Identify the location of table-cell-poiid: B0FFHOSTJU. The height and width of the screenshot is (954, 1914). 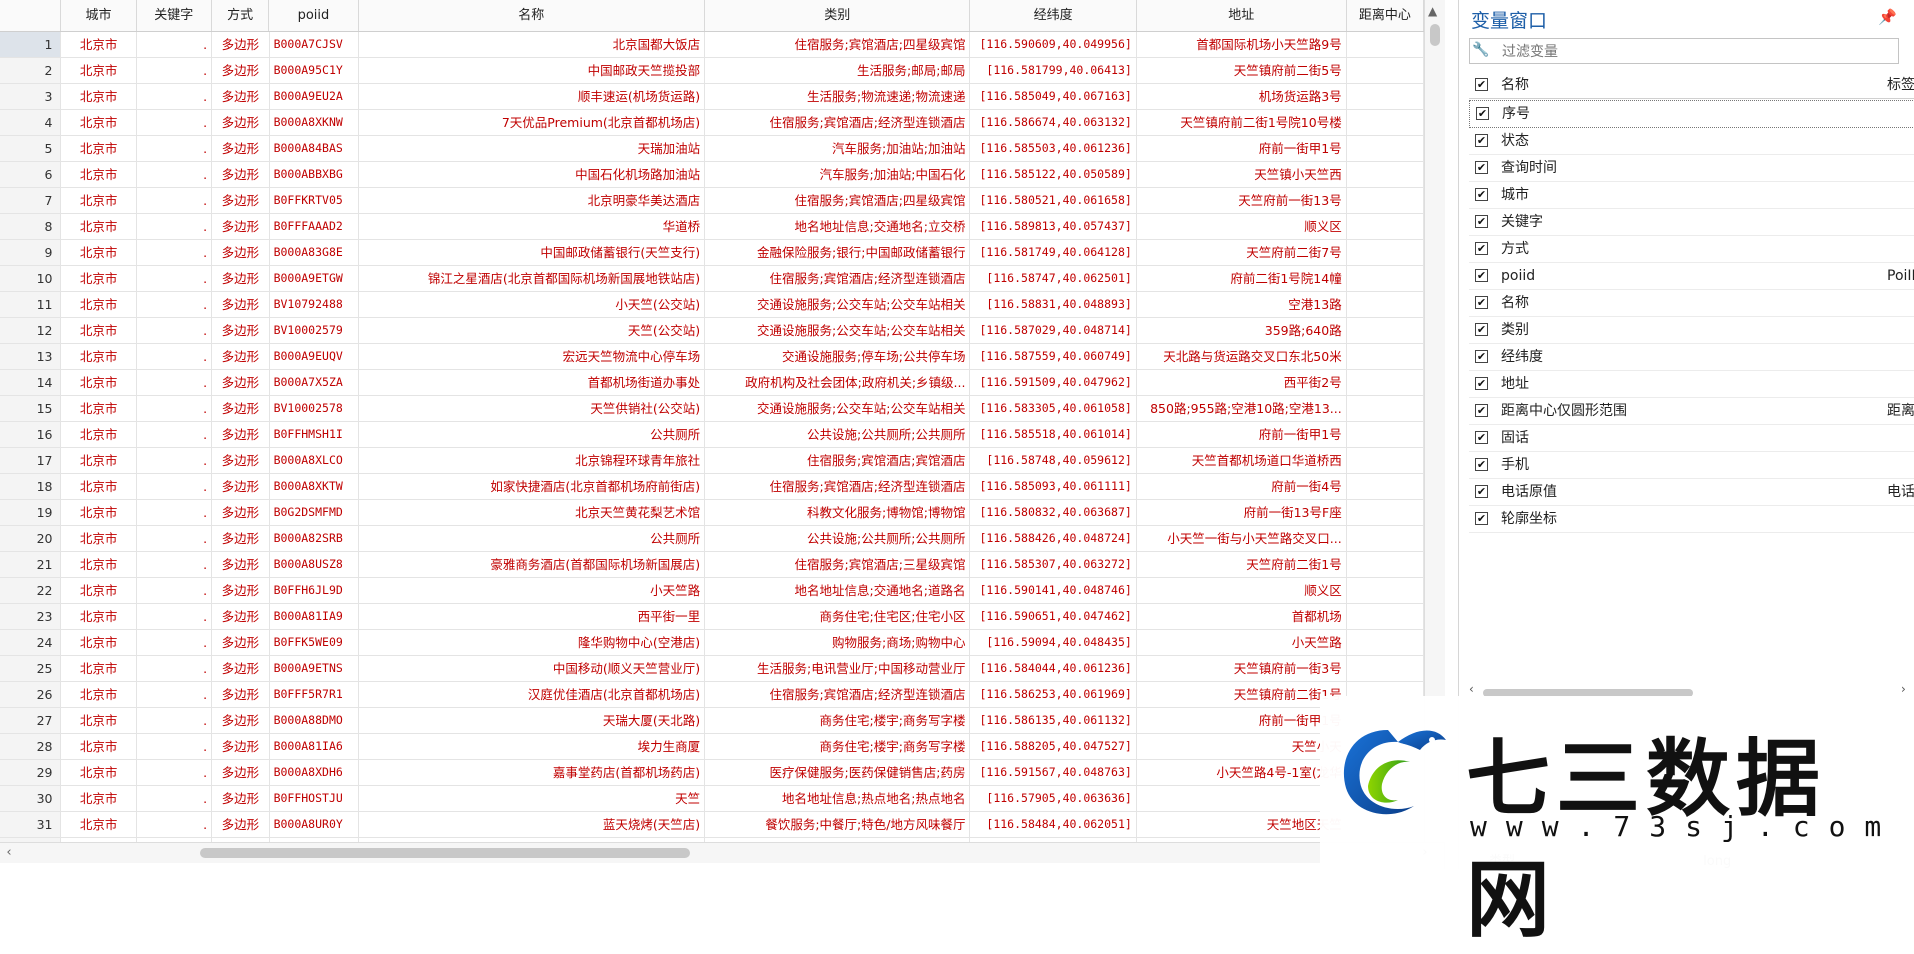
(314, 798).